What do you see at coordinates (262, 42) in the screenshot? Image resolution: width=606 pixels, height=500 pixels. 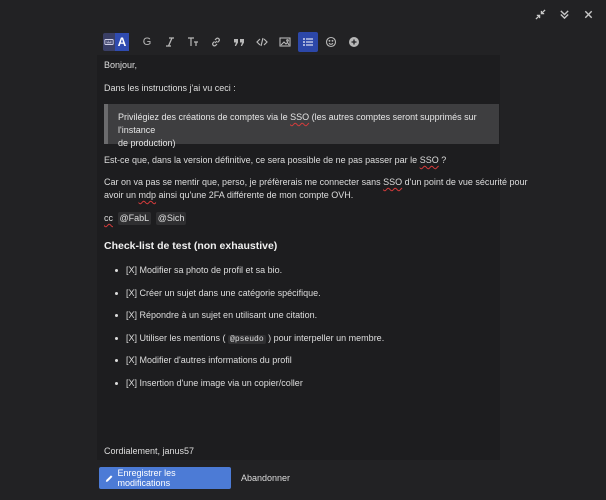 I see `code-button` at bounding box center [262, 42].